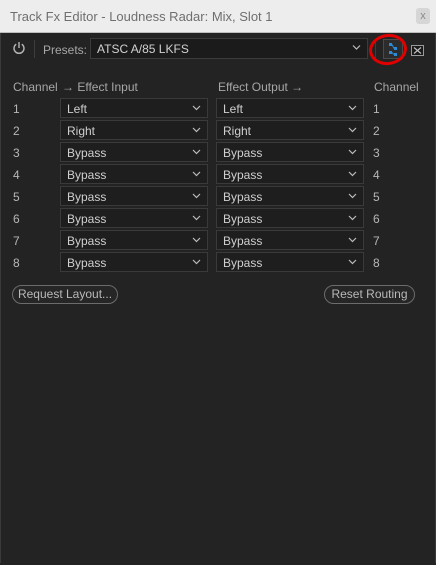  Describe the element at coordinates (16, 219) in the screenshot. I see `channel-number: 6` at that location.